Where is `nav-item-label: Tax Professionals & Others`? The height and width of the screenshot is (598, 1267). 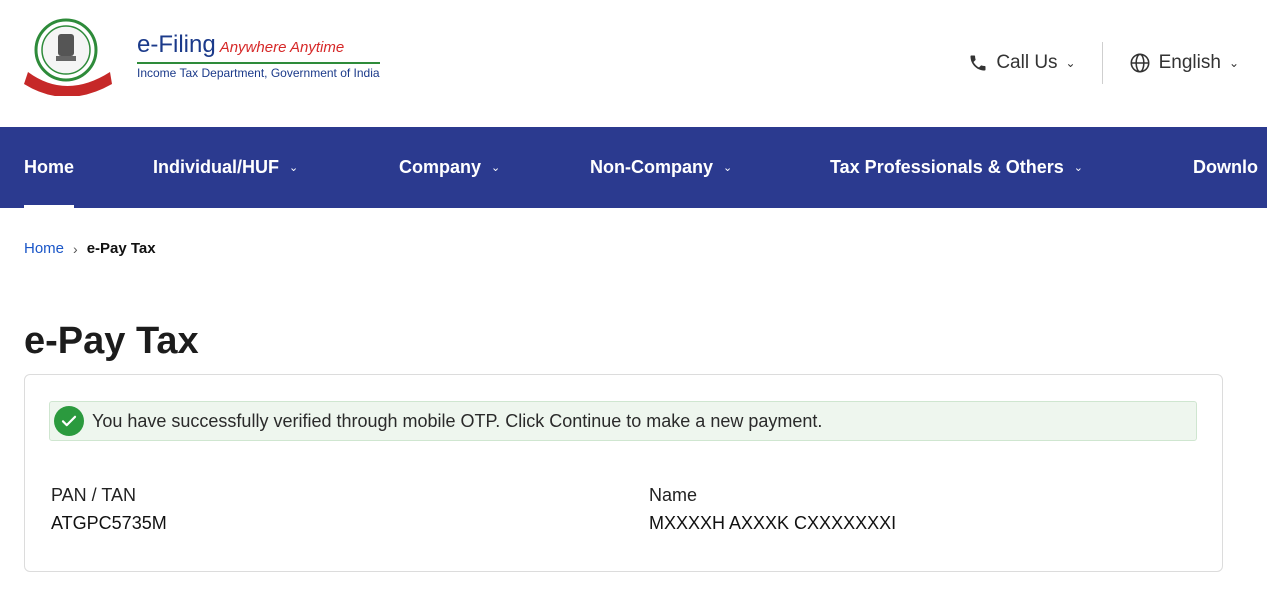
nav-item-label: Tax Professionals & Others is located at coordinates (947, 167).